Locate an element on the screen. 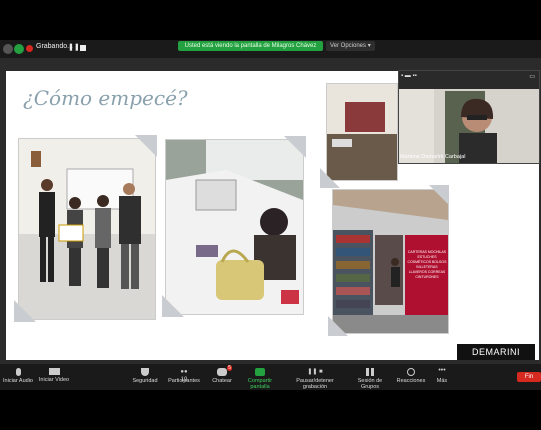 This screenshot has width=541, height=430. toolbar-label: Pausar/detener grabación is located at coordinates (315, 384).